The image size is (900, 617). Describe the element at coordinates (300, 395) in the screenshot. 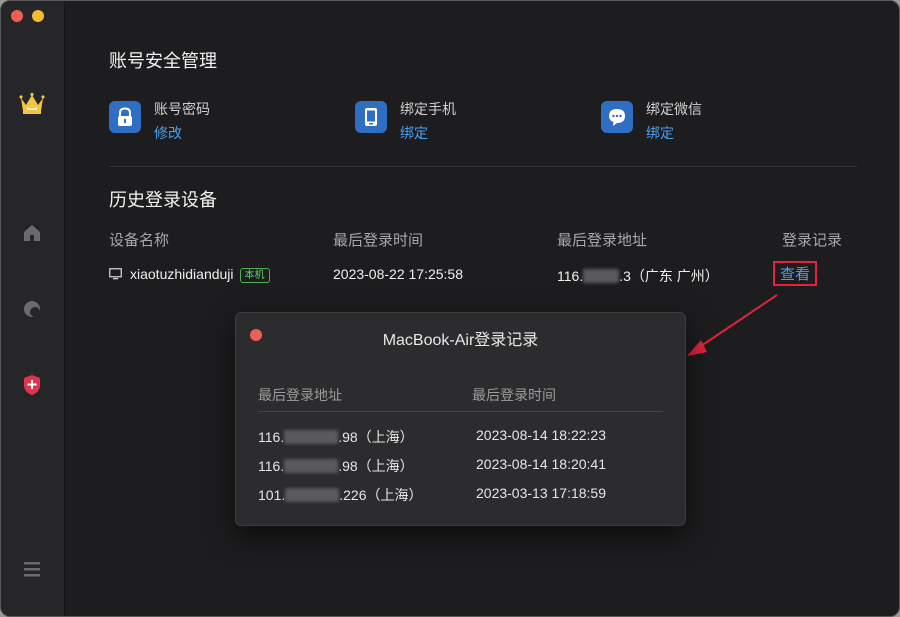

I see `dialog-col-address: 最后登录地址` at that location.